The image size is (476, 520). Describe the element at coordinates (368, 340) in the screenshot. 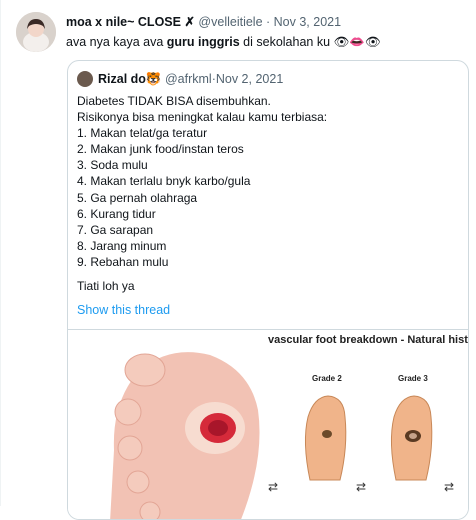

I see `diagram-caption: vascular foot breakdown - Natural hist` at that location.